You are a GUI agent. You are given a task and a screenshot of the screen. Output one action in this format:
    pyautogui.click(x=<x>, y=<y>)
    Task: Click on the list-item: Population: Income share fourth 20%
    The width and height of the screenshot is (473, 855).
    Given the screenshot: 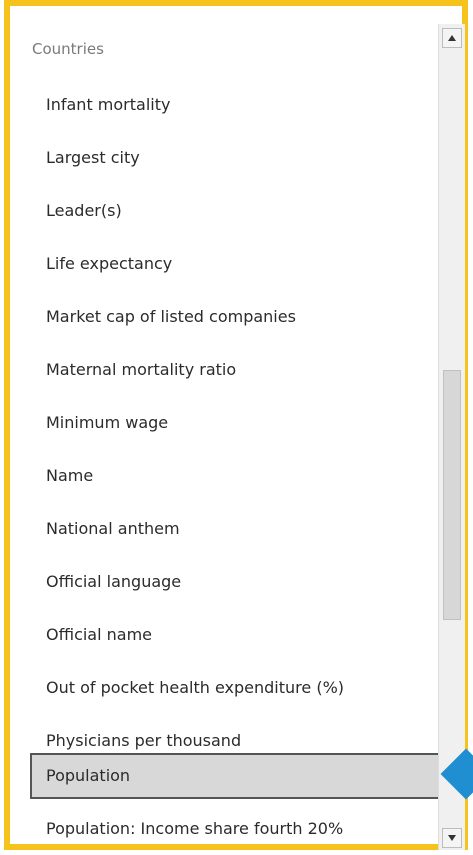 What is the action you would take?
    pyautogui.click(x=234, y=829)
    